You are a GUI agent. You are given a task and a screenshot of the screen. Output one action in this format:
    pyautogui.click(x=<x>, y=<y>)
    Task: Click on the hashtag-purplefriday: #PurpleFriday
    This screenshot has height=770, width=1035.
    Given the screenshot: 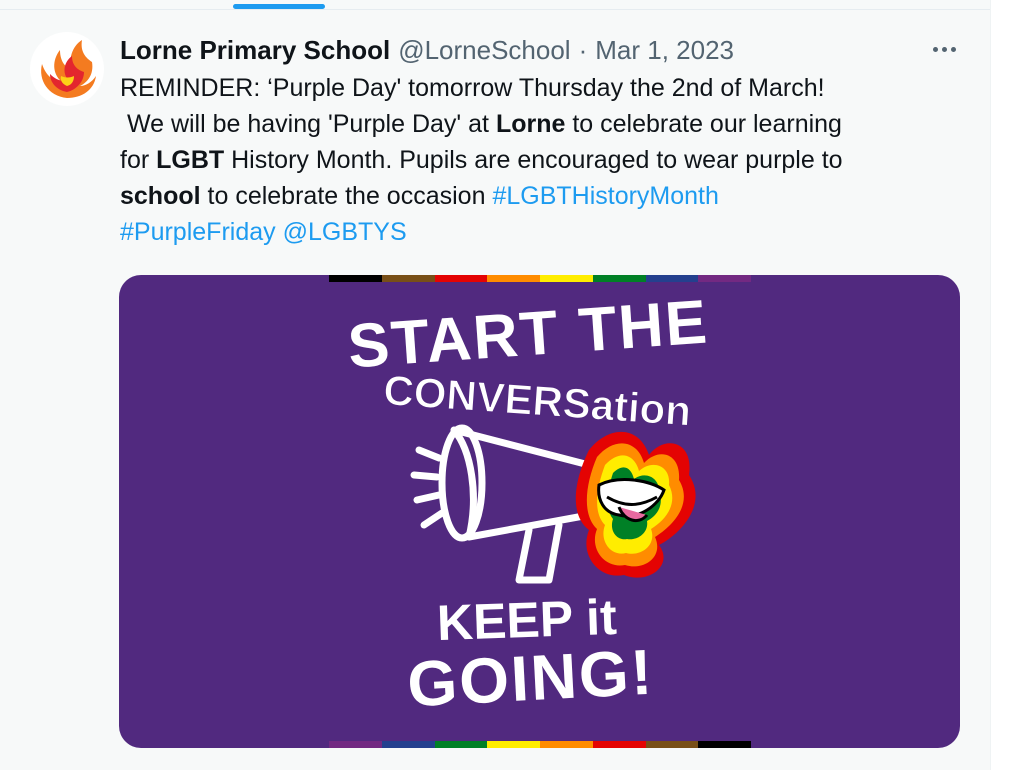 What is the action you would take?
    pyautogui.click(x=198, y=232)
    